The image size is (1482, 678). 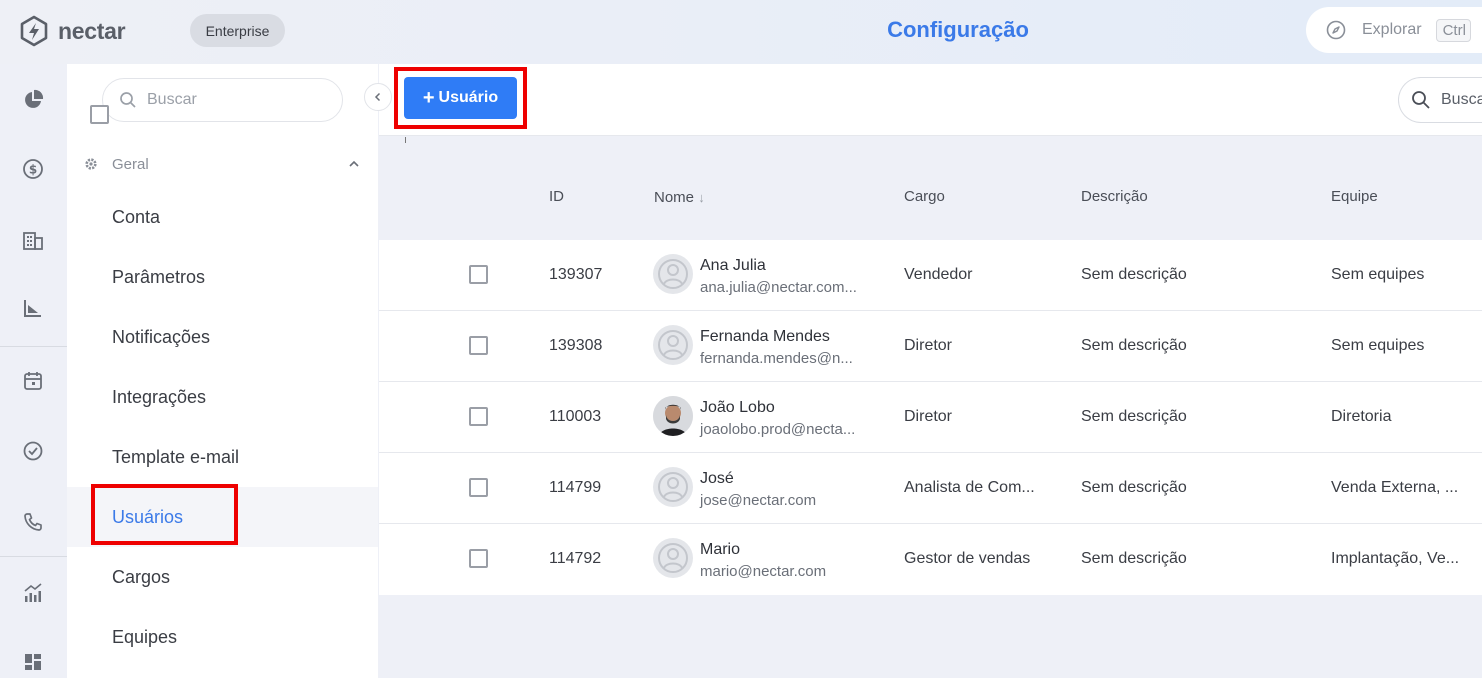 I want to click on sidebar-search, so click(x=222, y=100).